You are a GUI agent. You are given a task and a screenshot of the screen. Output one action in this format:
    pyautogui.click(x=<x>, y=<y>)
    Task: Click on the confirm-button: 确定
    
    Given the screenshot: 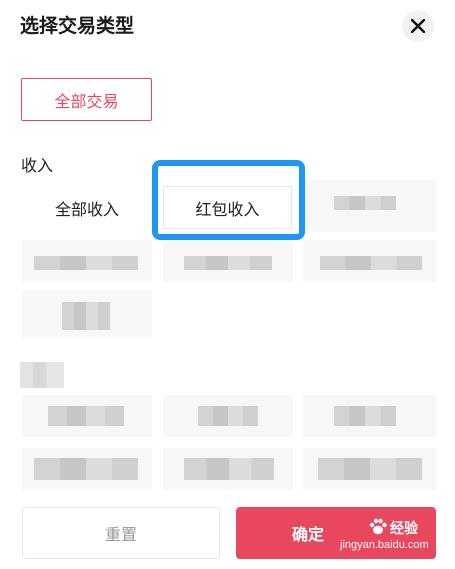 What is the action you would take?
    pyautogui.click(x=336, y=533)
    